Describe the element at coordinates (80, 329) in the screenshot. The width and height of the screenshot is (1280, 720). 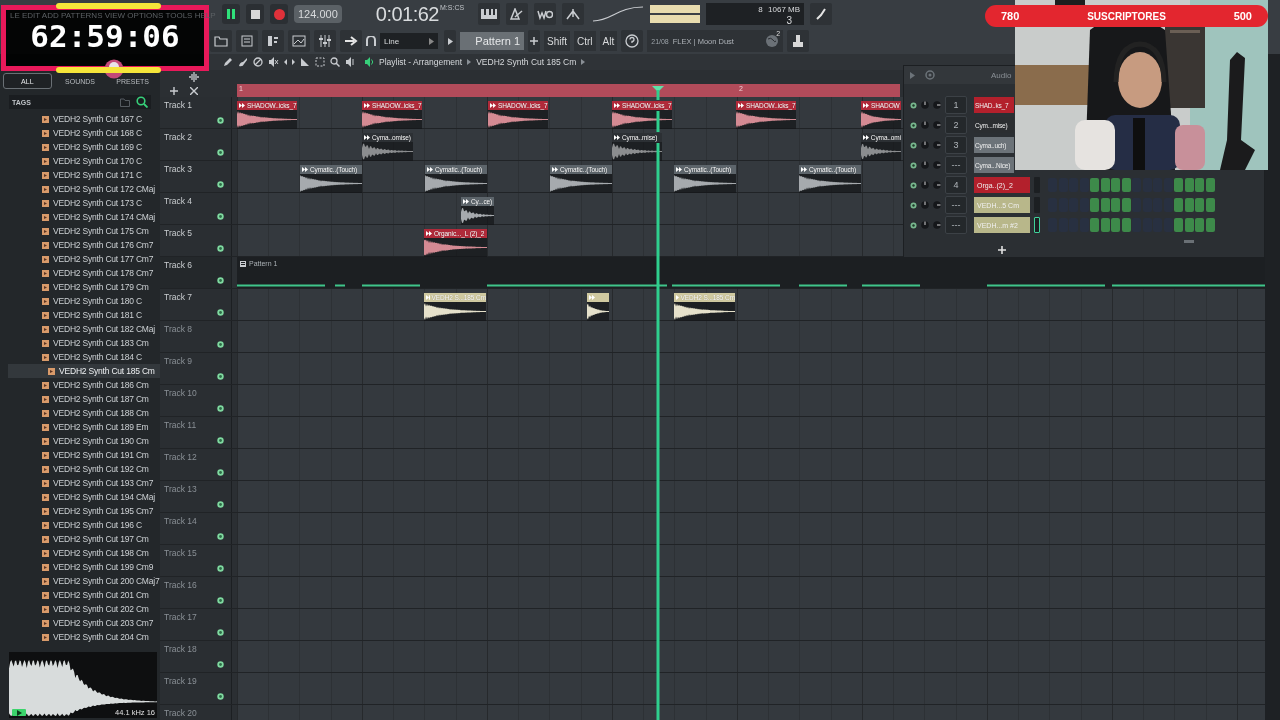
I see `browser-item: VEDH2 Synth Cut 182 CMaj` at that location.